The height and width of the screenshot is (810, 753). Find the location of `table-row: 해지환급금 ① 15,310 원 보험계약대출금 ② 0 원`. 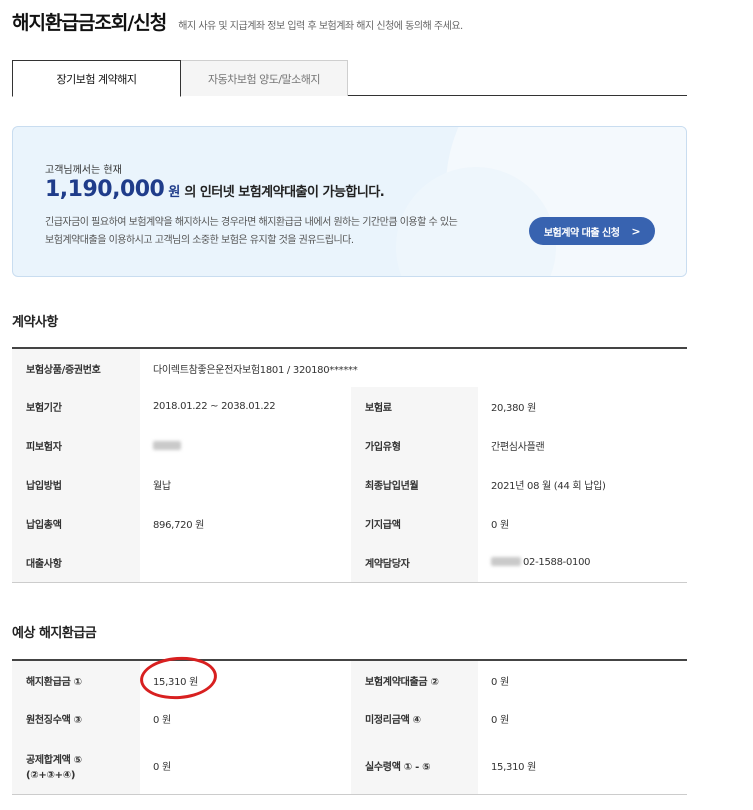

table-row: 해지환급금 ① 15,310 원 보험계약대출금 ② 0 원 is located at coordinates (349, 679).